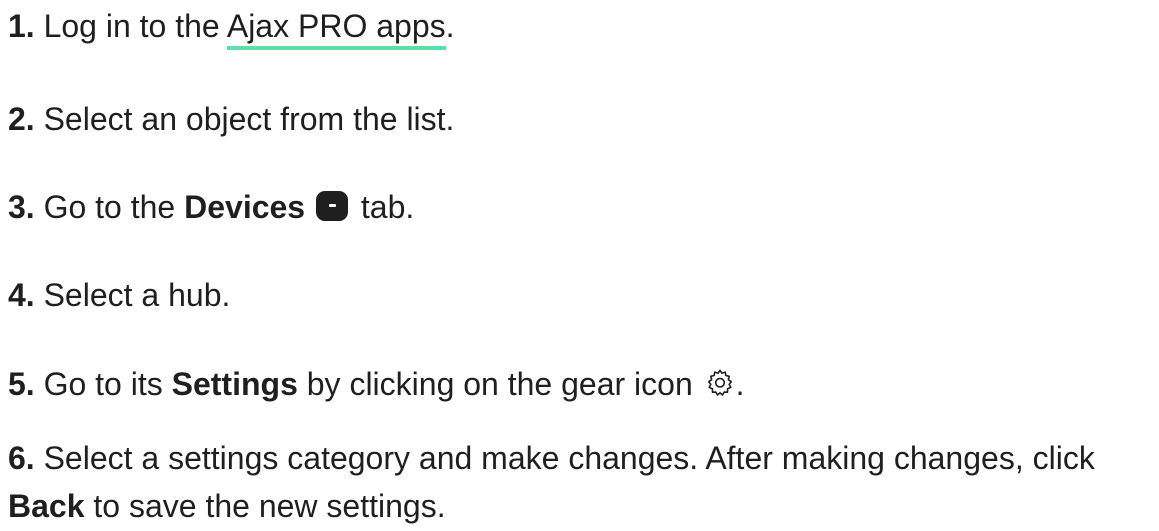  I want to click on back-label: Back, so click(46, 506).